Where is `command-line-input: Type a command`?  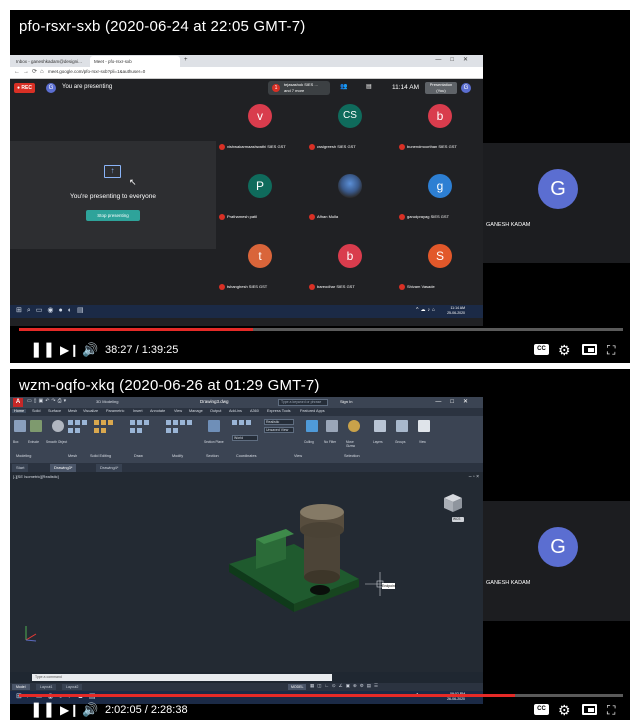
command-line-input: Type a command is located at coordinates (182, 677).